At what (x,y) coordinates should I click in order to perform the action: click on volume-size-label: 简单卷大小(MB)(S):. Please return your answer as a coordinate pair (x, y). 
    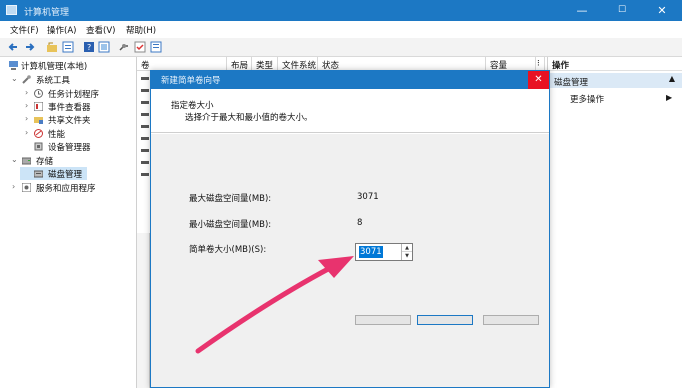
    Looking at the image, I should click on (228, 250).